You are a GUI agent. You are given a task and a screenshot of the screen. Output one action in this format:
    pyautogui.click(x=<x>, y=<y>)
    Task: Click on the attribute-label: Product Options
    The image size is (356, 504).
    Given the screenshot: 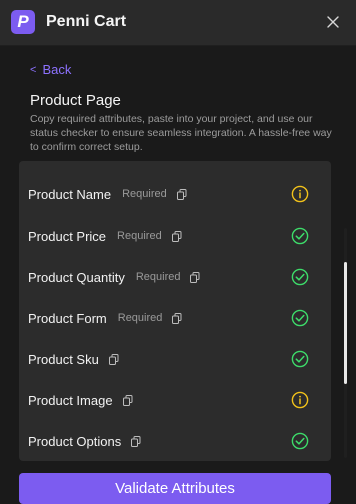 What is the action you would take?
    pyautogui.click(x=75, y=441)
    